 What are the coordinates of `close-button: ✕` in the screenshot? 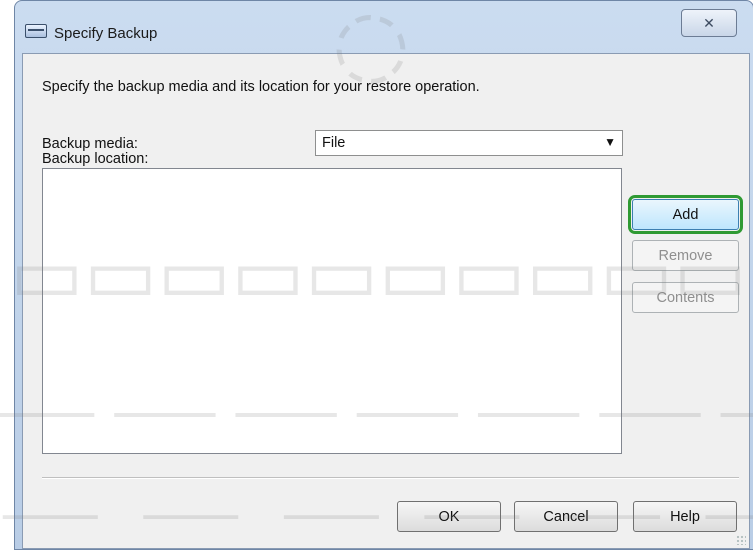 It's located at (709, 23).